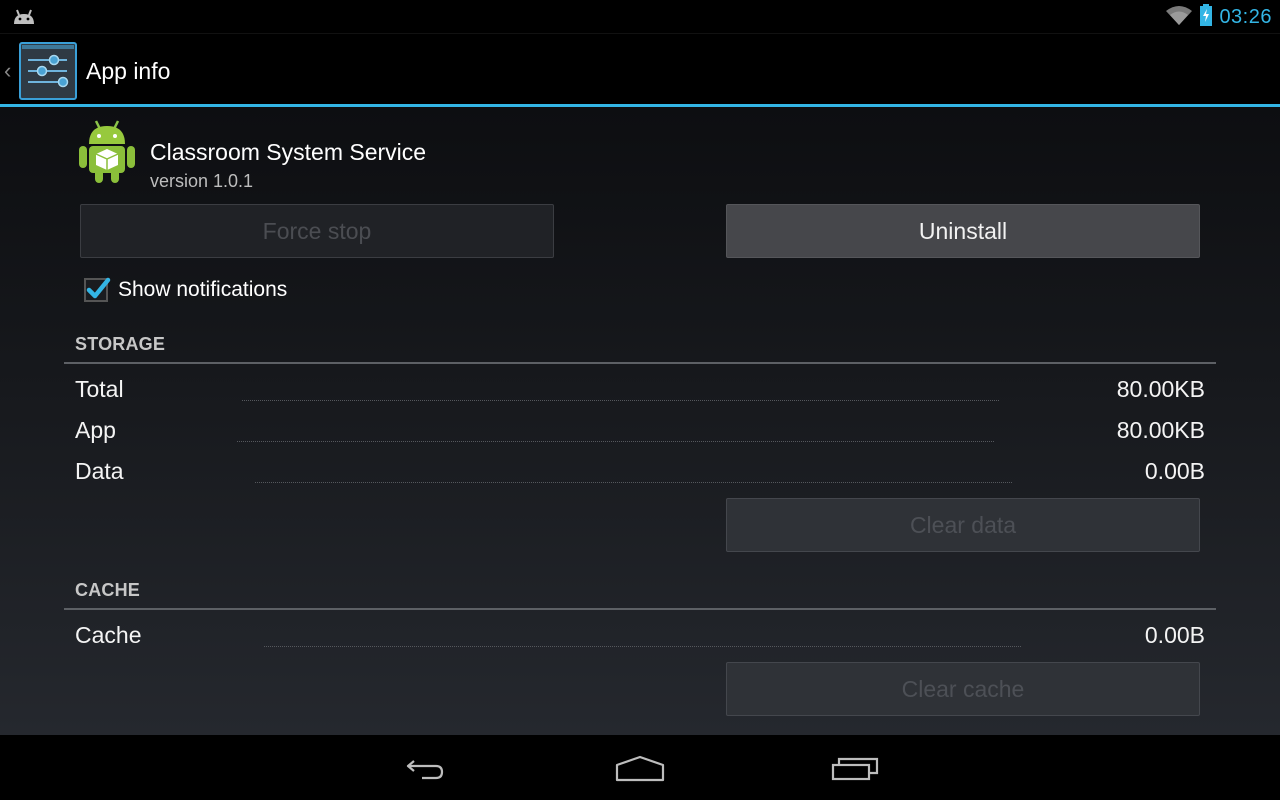 The image size is (1280, 800). Describe the element at coordinates (1245, 16) in the screenshot. I see `status-clock: 03:26` at that location.